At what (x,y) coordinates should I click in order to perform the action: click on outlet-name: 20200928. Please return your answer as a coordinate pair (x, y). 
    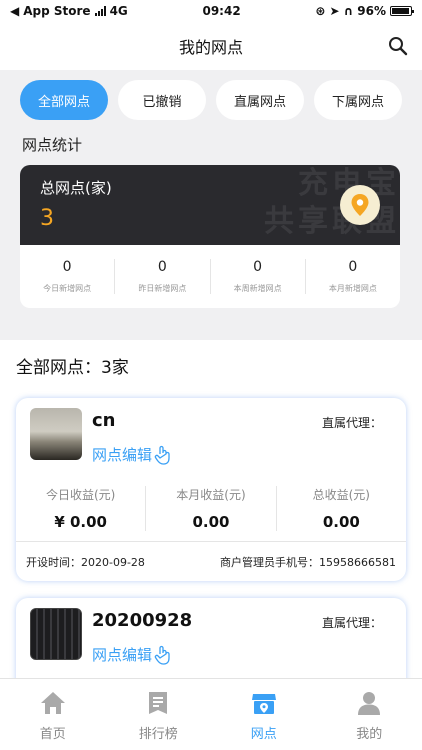
    Looking at the image, I should click on (142, 620).